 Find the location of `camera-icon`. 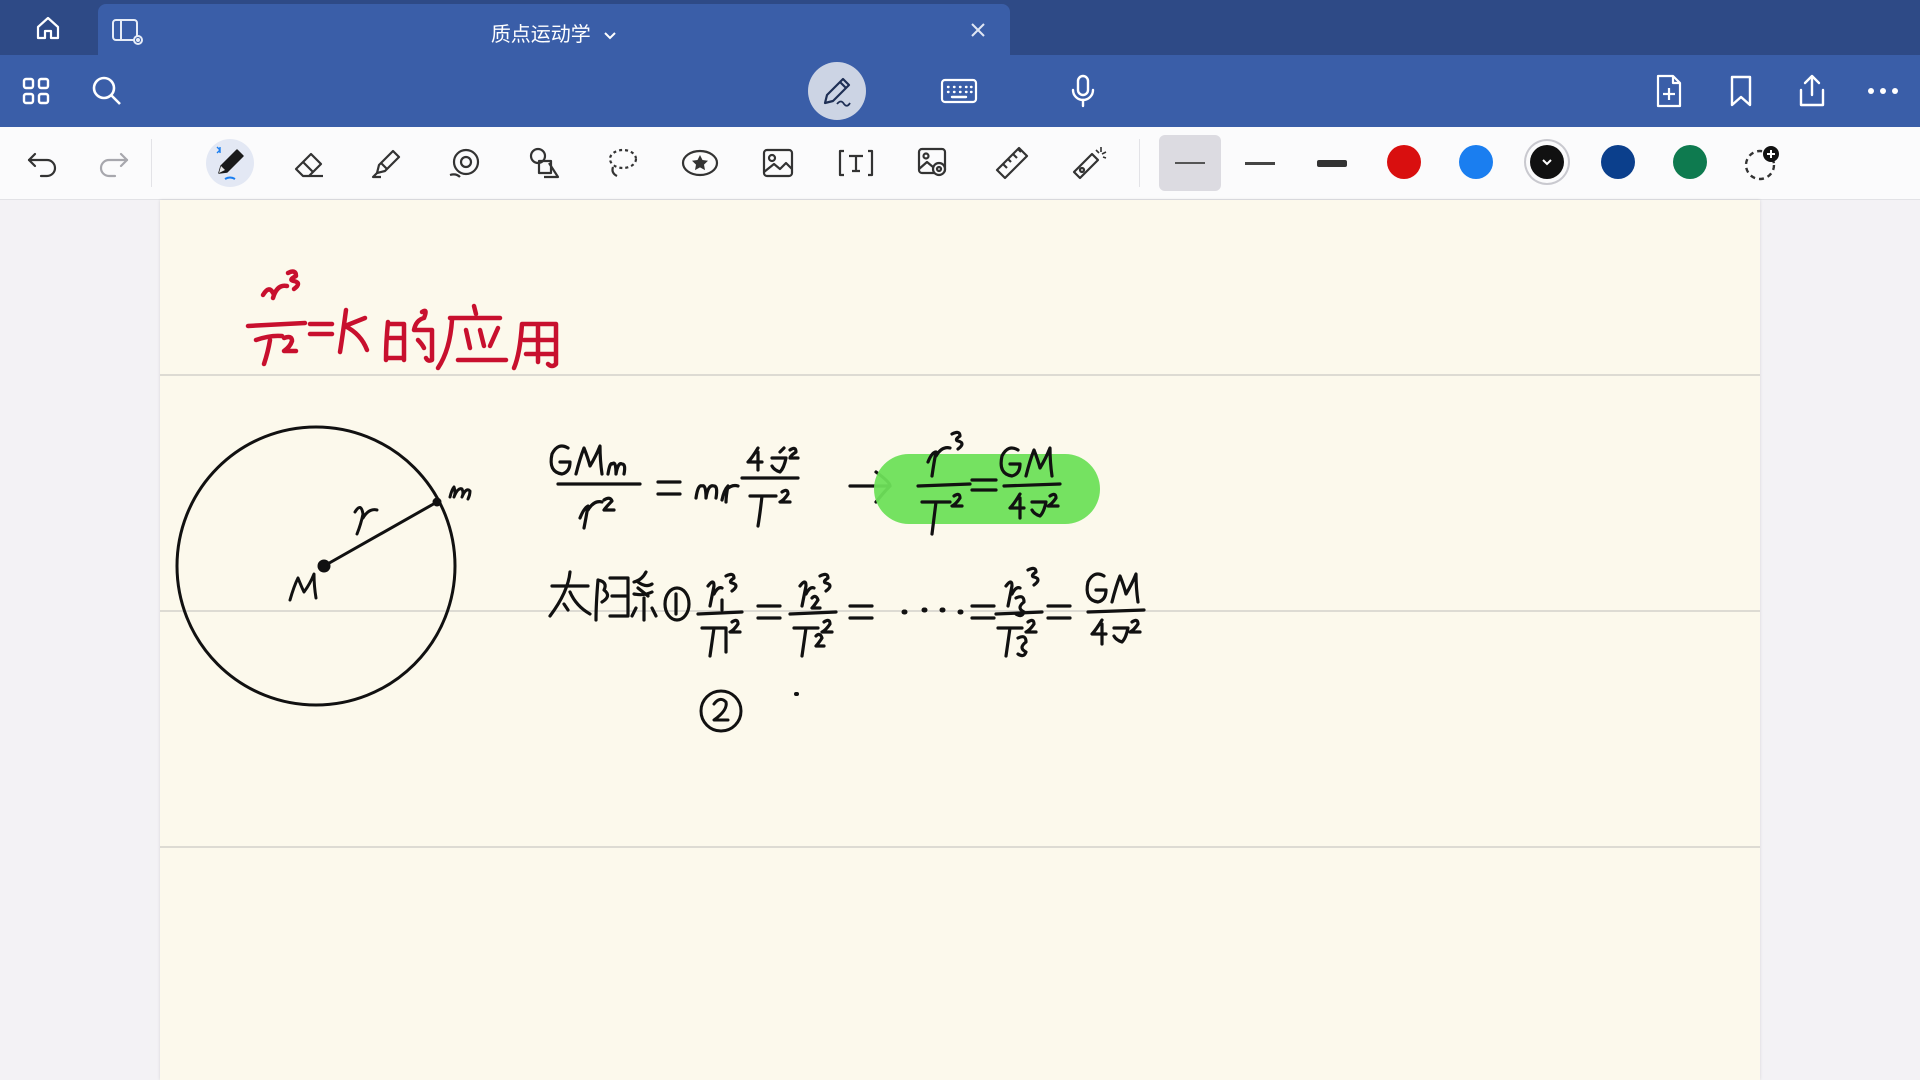

camera-icon is located at coordinates (932, 162).